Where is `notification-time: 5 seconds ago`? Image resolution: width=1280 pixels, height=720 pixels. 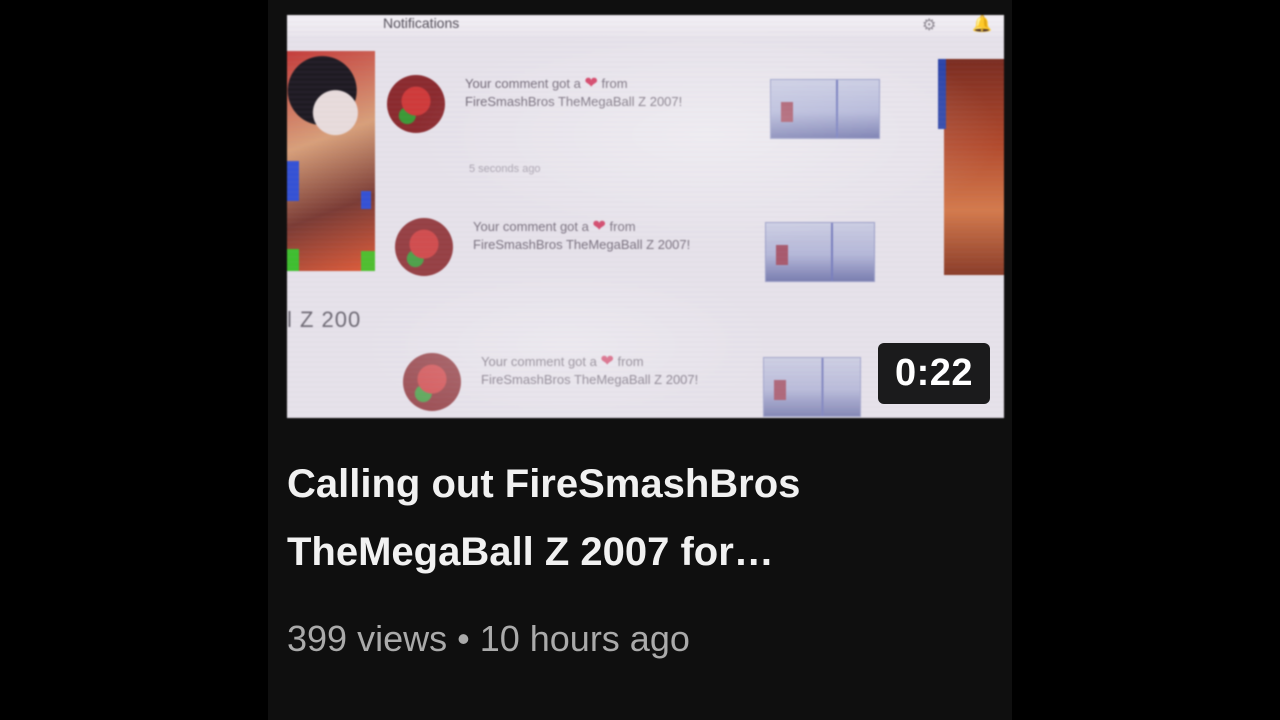 notification-time: 5 seconds ago is located at coordinates (505, 169).